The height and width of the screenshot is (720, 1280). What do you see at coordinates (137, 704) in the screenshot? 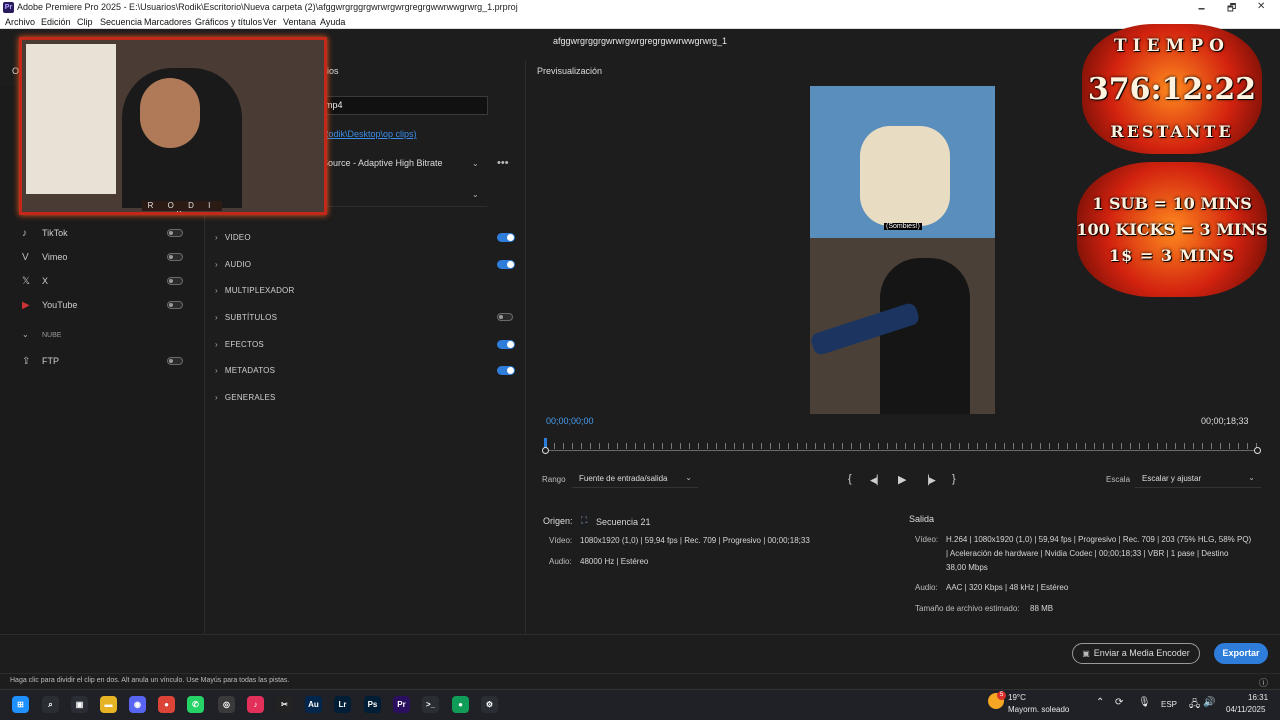
I see `discord-icon: ◉` at bounding box center [137, 704].